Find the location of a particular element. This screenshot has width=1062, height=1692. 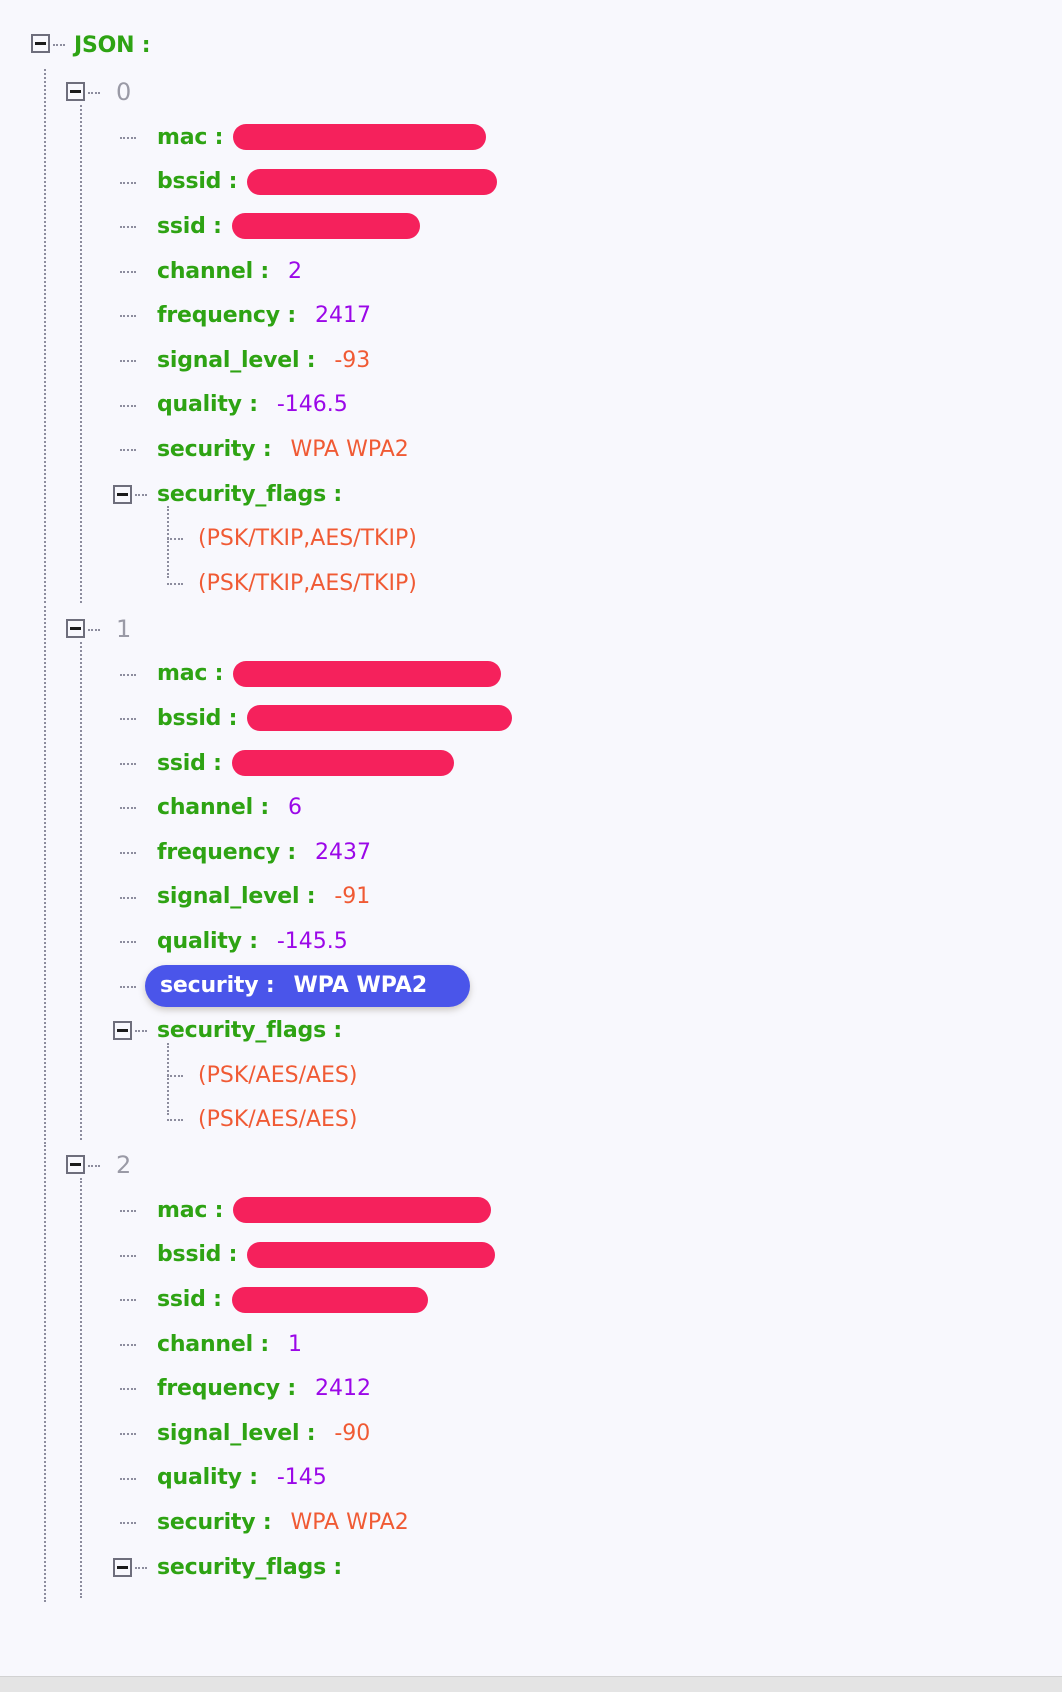

expander-root is located at coordinates (40, 43).